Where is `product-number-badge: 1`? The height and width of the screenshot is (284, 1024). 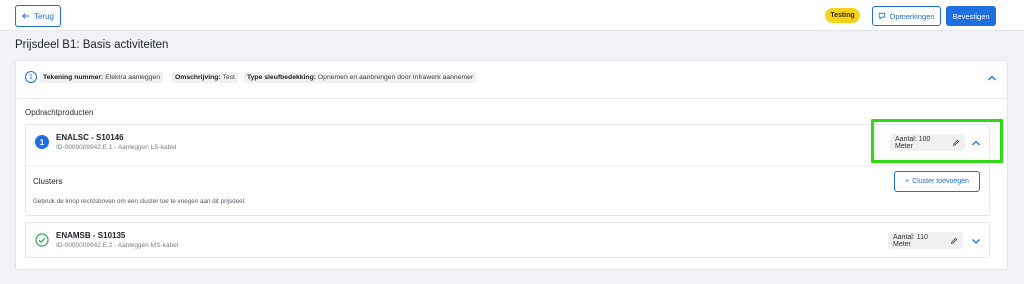
product-number-badge: 1 is located at coordinates (42, 142).